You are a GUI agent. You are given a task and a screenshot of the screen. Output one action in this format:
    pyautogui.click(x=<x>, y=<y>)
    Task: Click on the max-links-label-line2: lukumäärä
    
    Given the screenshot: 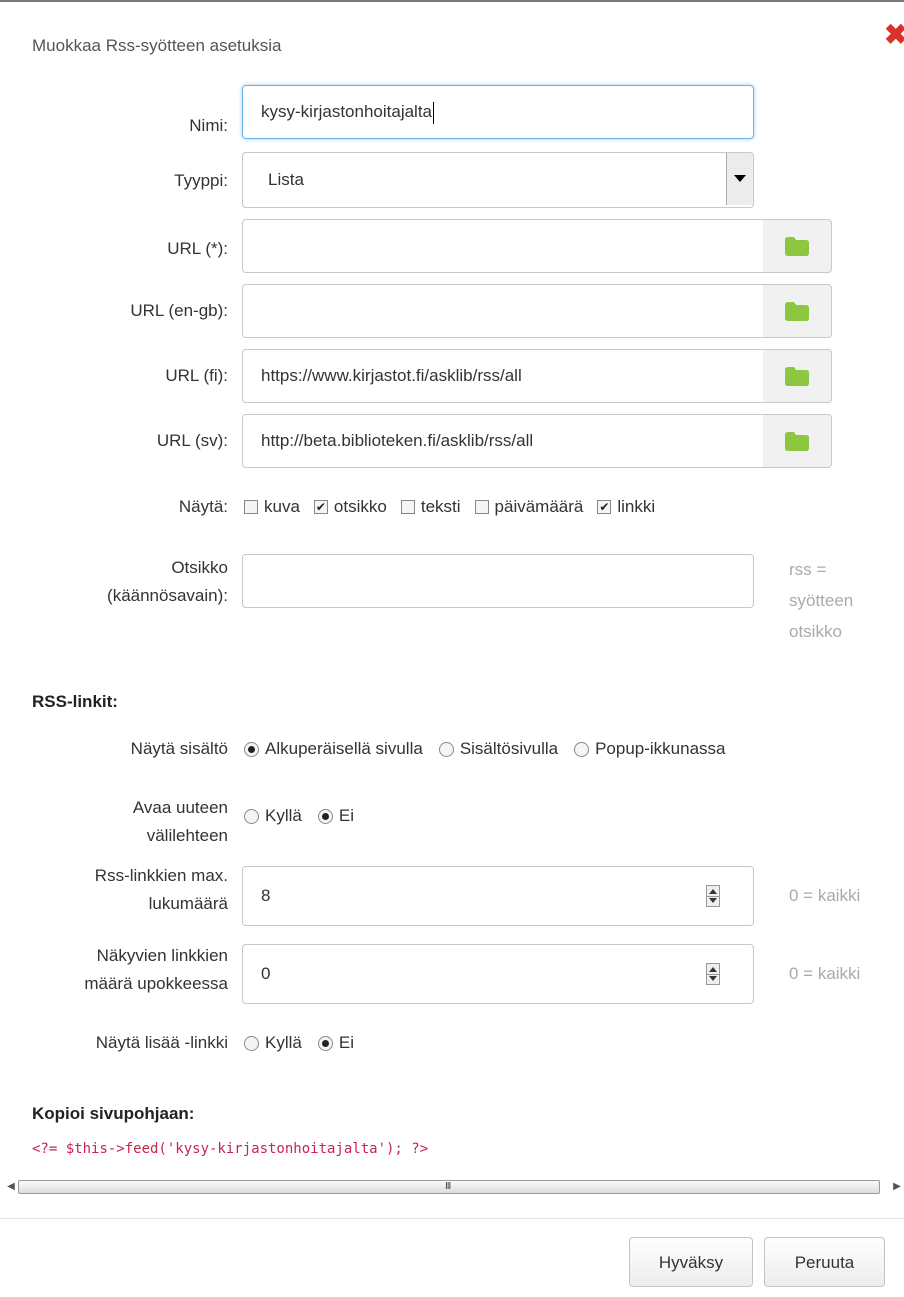 What is the action you would take?
    pyautogui.click(x=188, y=903)
    